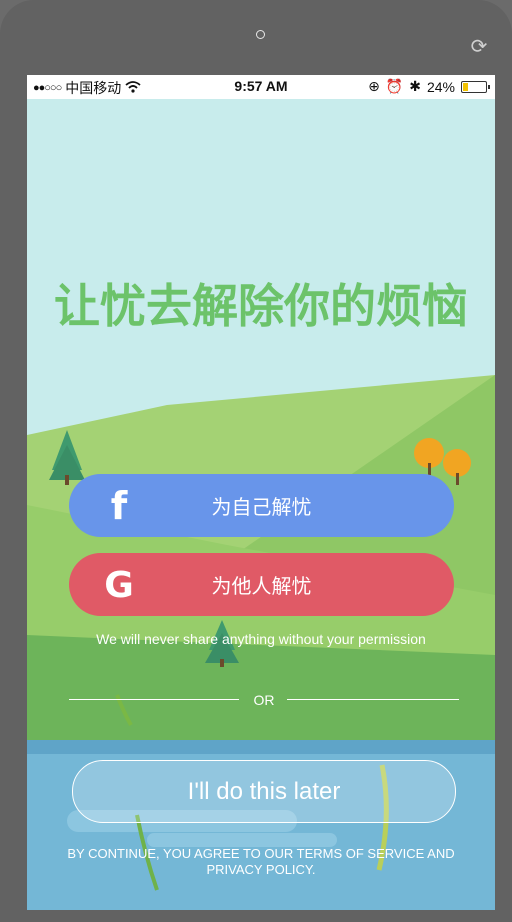 This screenshot has width=512, height=922. I want to click on others-relief-button: G 为他人解忧, so click(261, 584).